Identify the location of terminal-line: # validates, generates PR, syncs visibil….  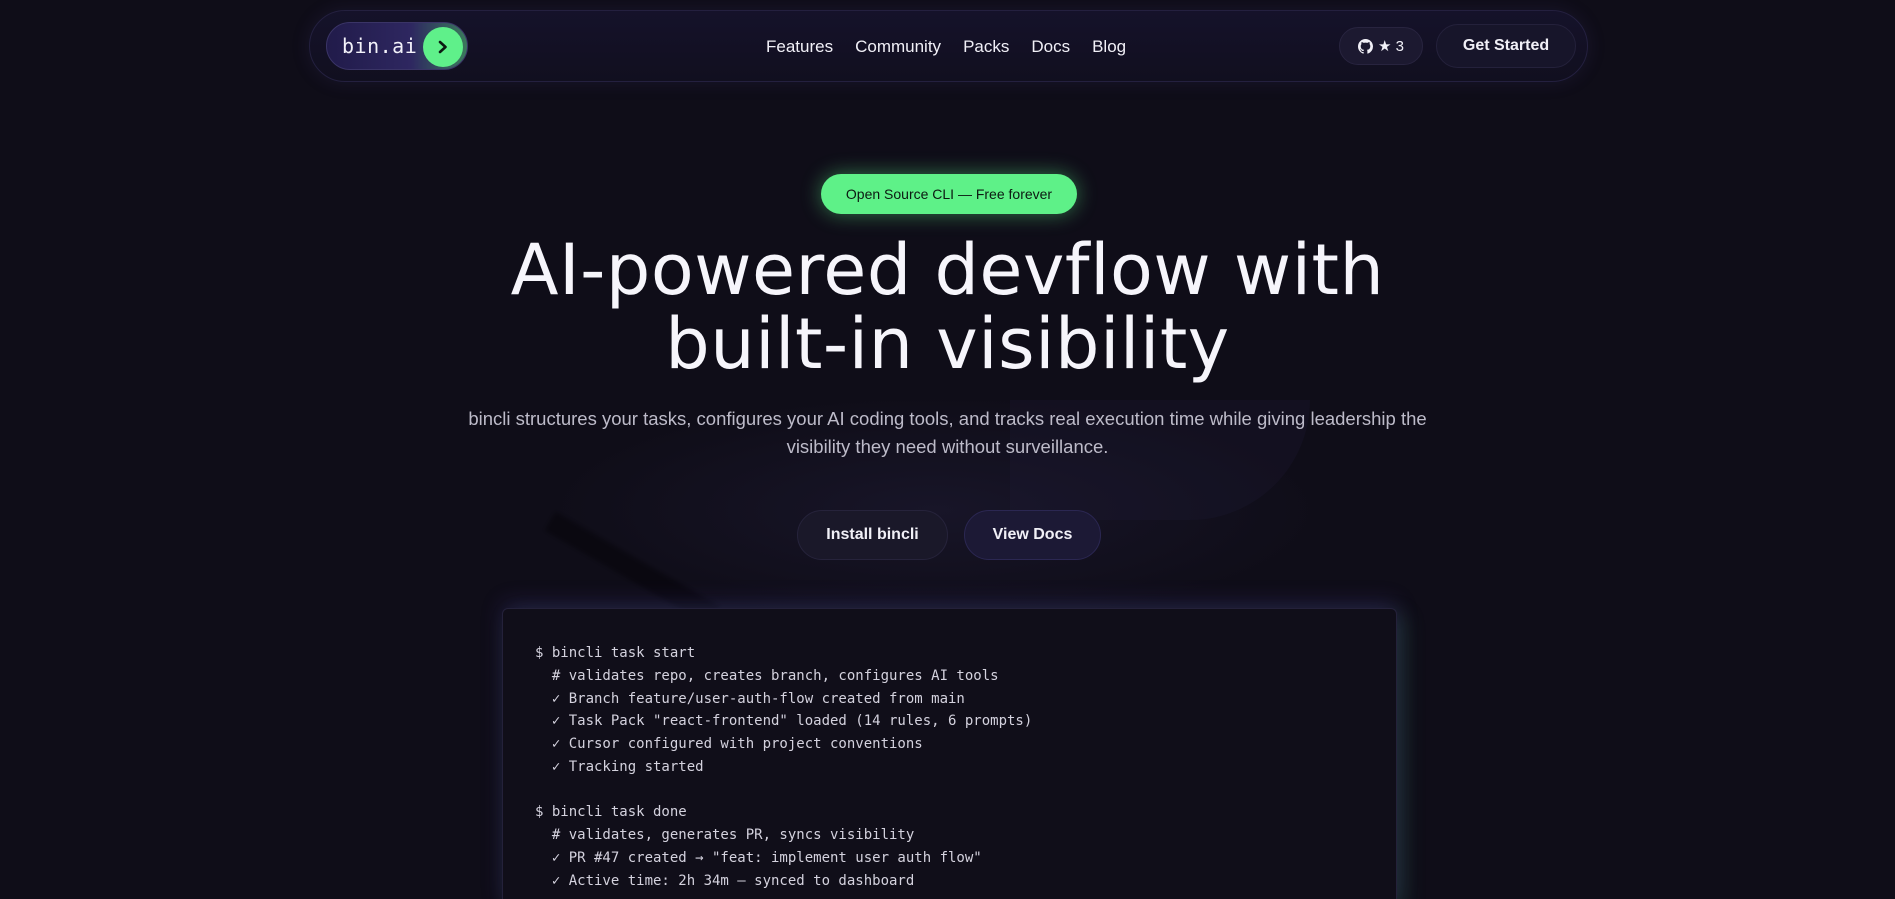
(725, 835).